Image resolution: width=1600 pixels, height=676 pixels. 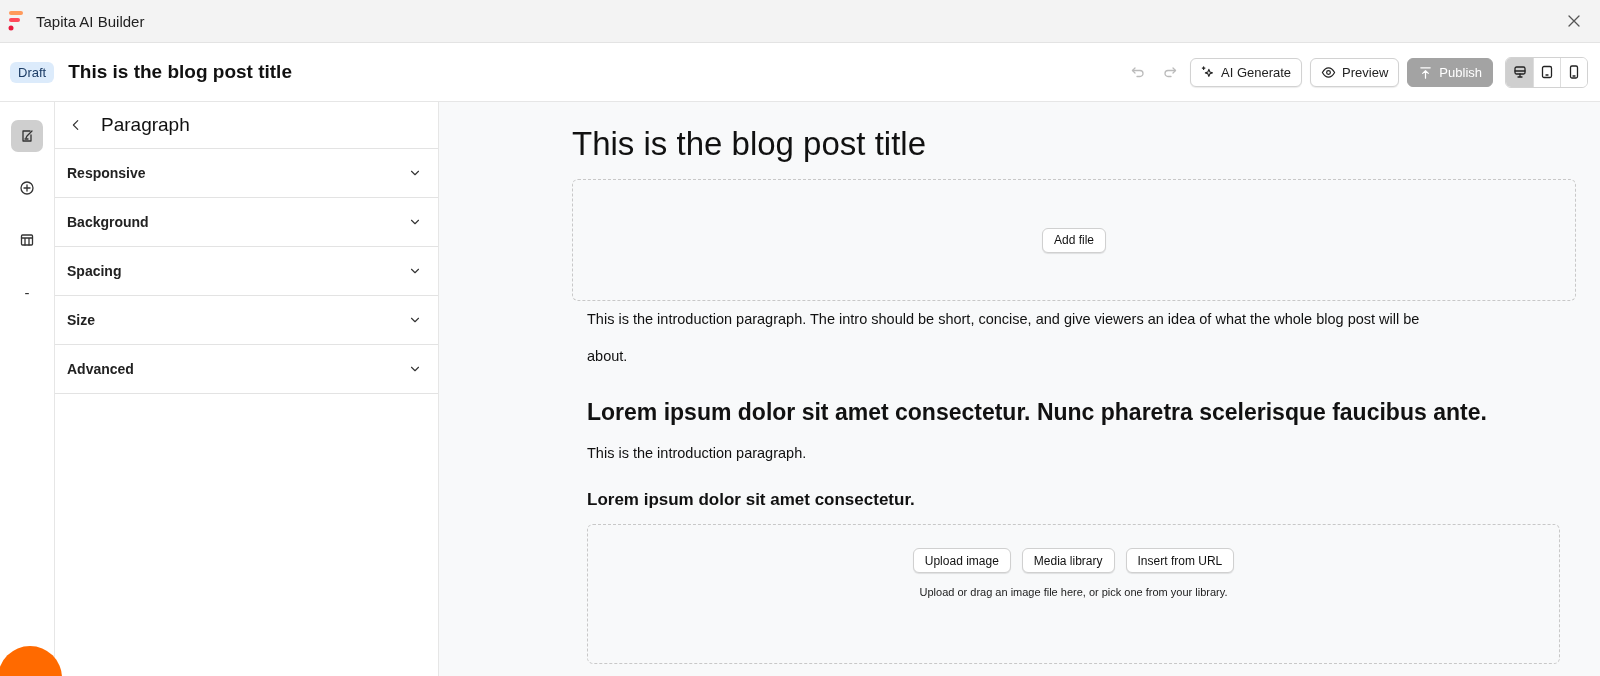 I want to click on eye-icon, so click(x=1329, y=72).